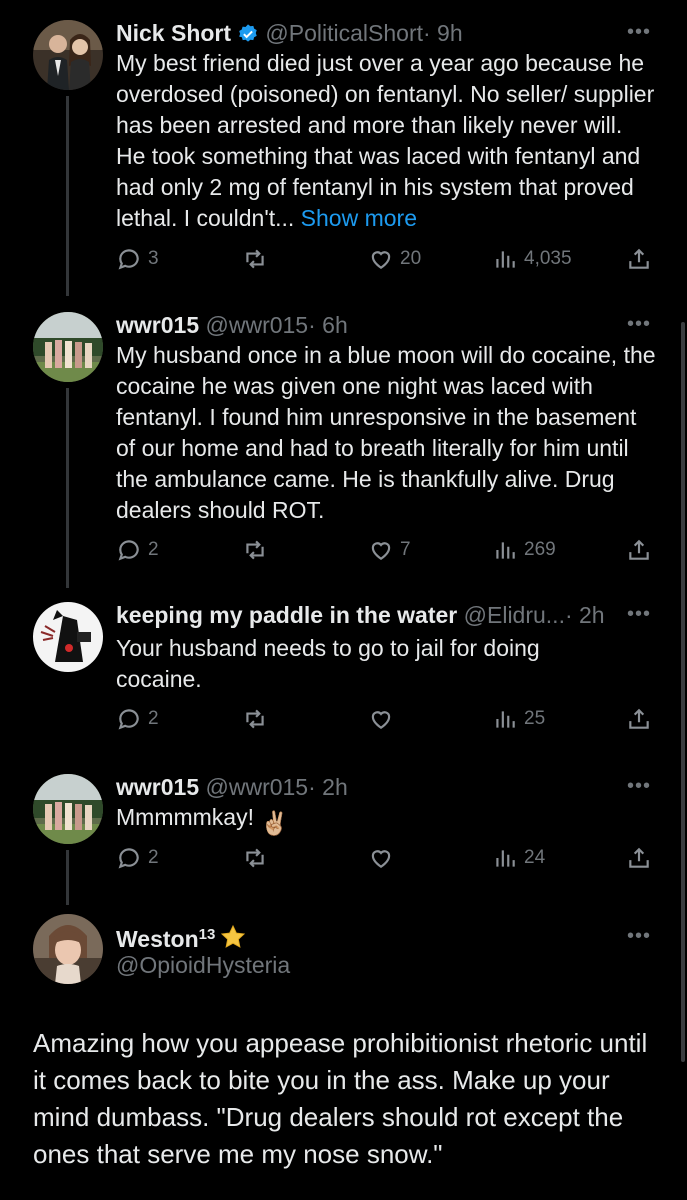 This screenshot has width=687, height=1200. I want to click on tweet: wwr015 @wwr015· 2h ••• Mmmmmkay! ✌🏼 2 24, so click(343, 827).